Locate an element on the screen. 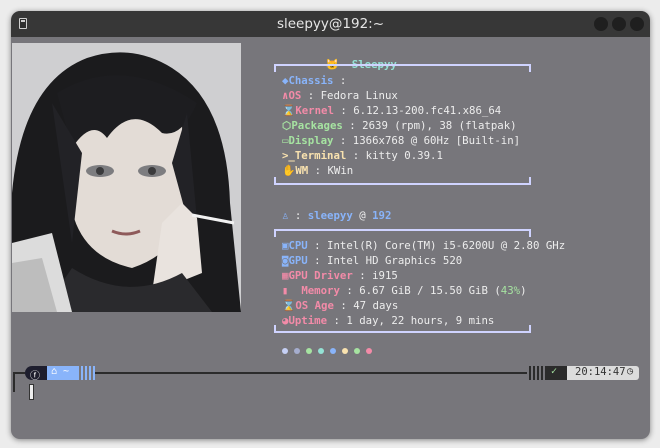 The image size is (660, 448). info-row-kernel: ⌛Kernel : 6.12.13-200.fc41.x86_64 is located at coordinates (392, 110).